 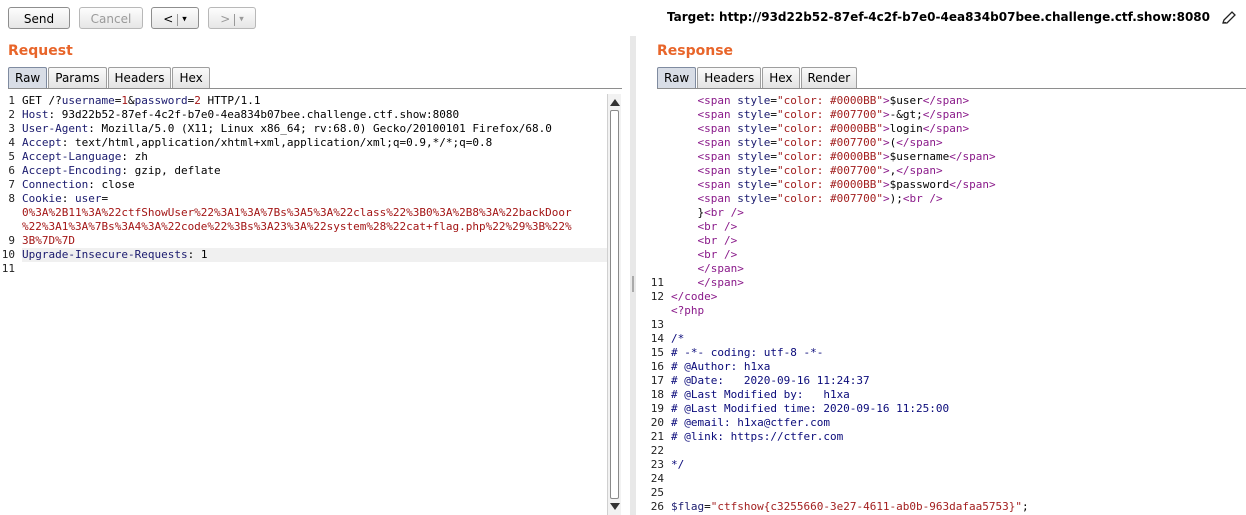 What do you see at coordinates (688, 310) in the screenshot?
I see `response-token: <?php` at bounding box center [688, 310].